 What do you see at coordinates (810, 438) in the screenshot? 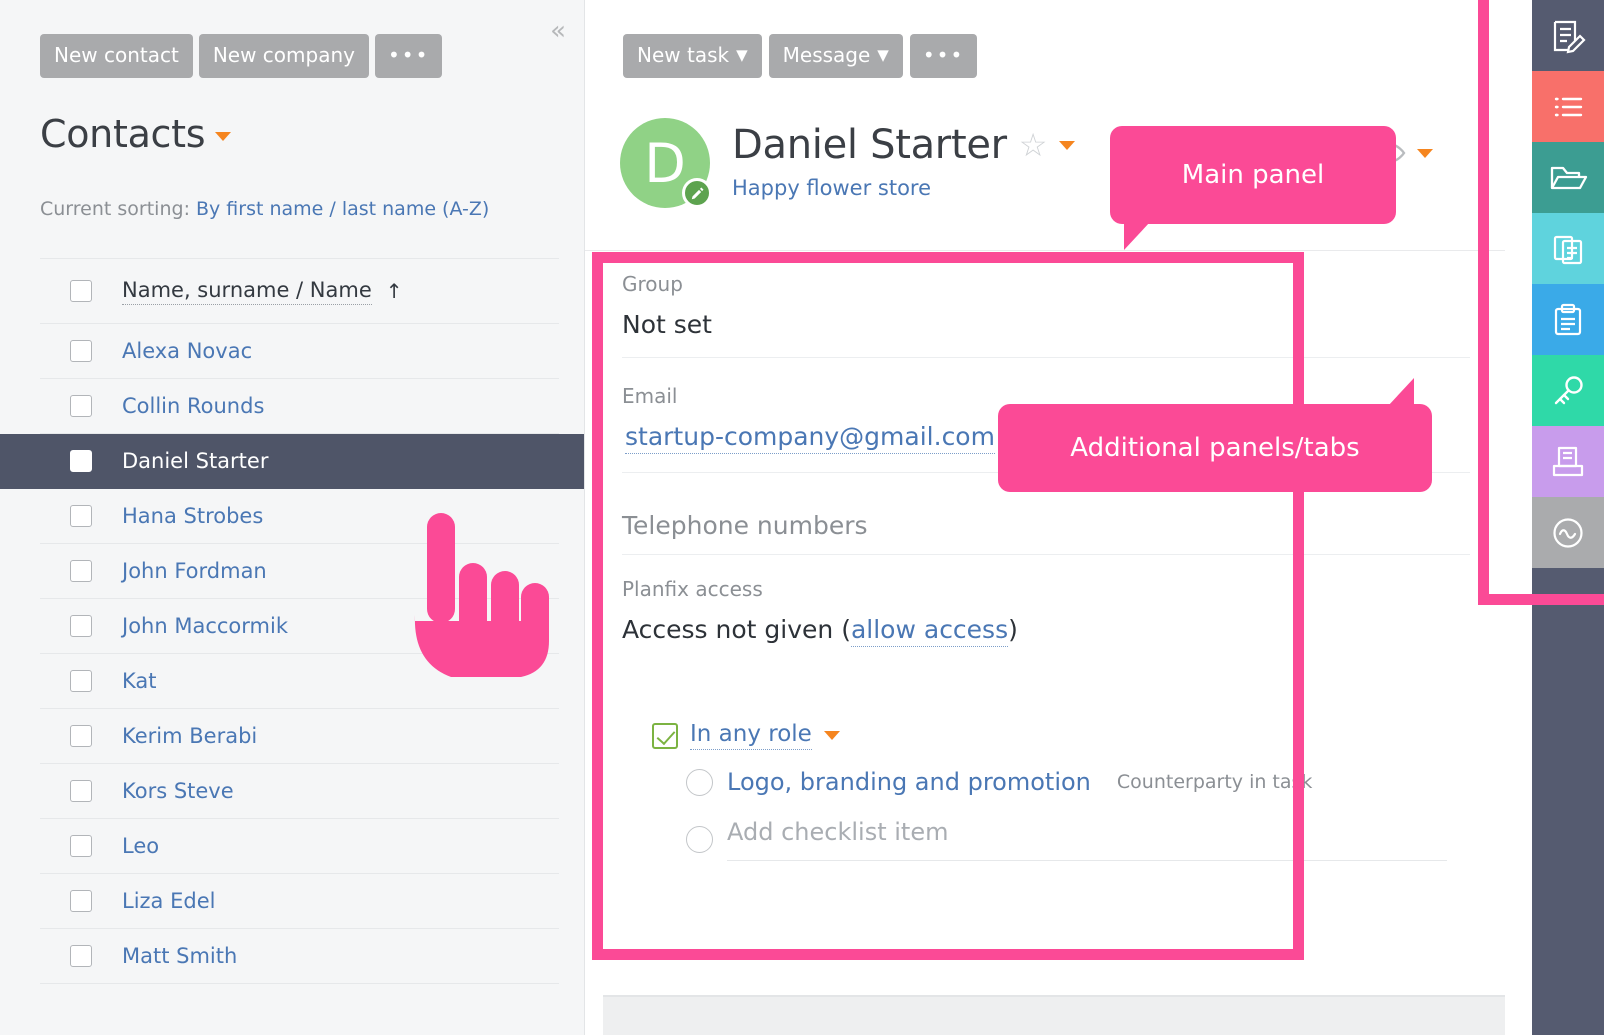
I see `email-link: startup-company@gmail.com` at bounding box center [810, 438].